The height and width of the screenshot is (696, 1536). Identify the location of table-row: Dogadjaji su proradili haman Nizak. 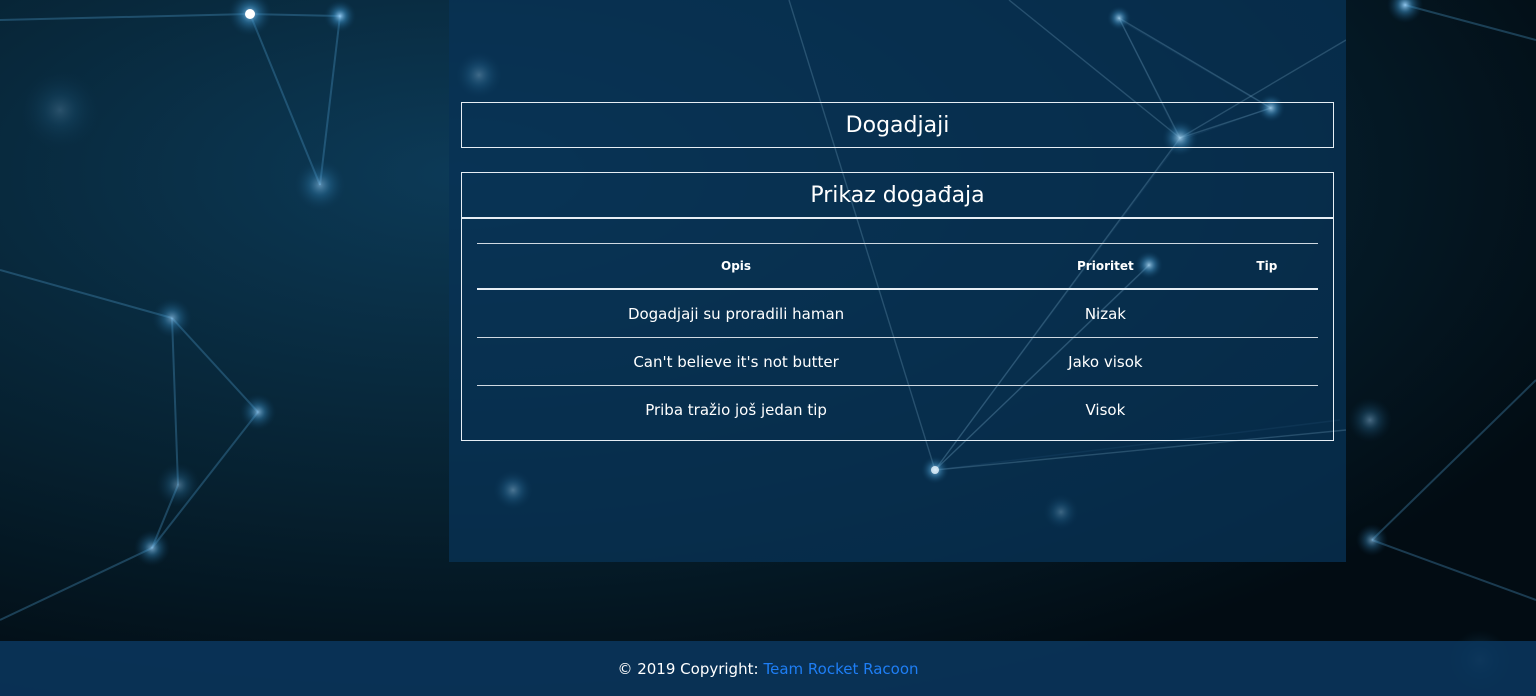
(897, 313).